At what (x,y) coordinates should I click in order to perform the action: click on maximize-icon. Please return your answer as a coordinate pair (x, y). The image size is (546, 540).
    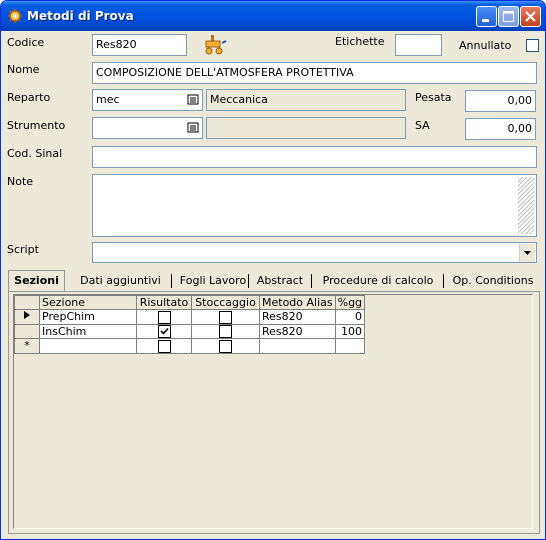
    Looking at the image, I should click on (508, 16).